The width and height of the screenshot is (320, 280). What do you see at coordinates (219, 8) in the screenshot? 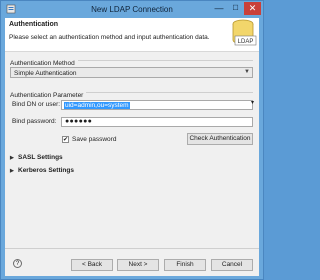
I see `minimize-button: —` at bounding box center [219, 8].